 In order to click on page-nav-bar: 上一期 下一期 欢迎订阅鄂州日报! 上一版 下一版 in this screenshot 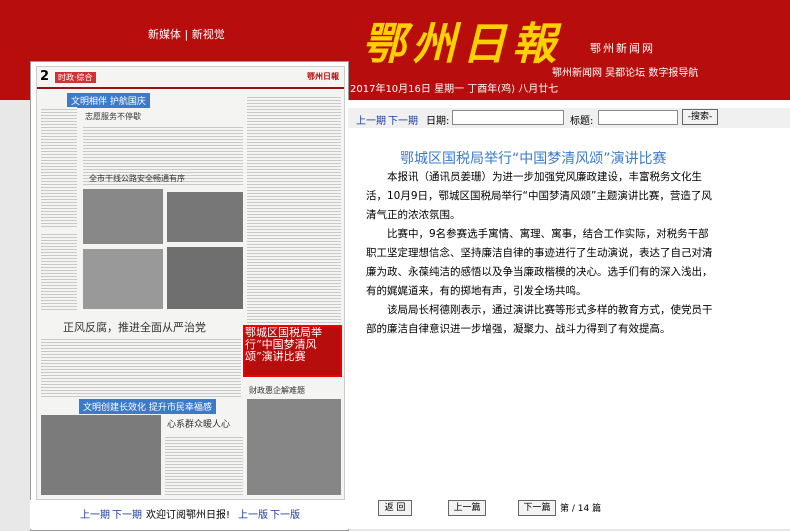, I will do `click(188, 514)`.